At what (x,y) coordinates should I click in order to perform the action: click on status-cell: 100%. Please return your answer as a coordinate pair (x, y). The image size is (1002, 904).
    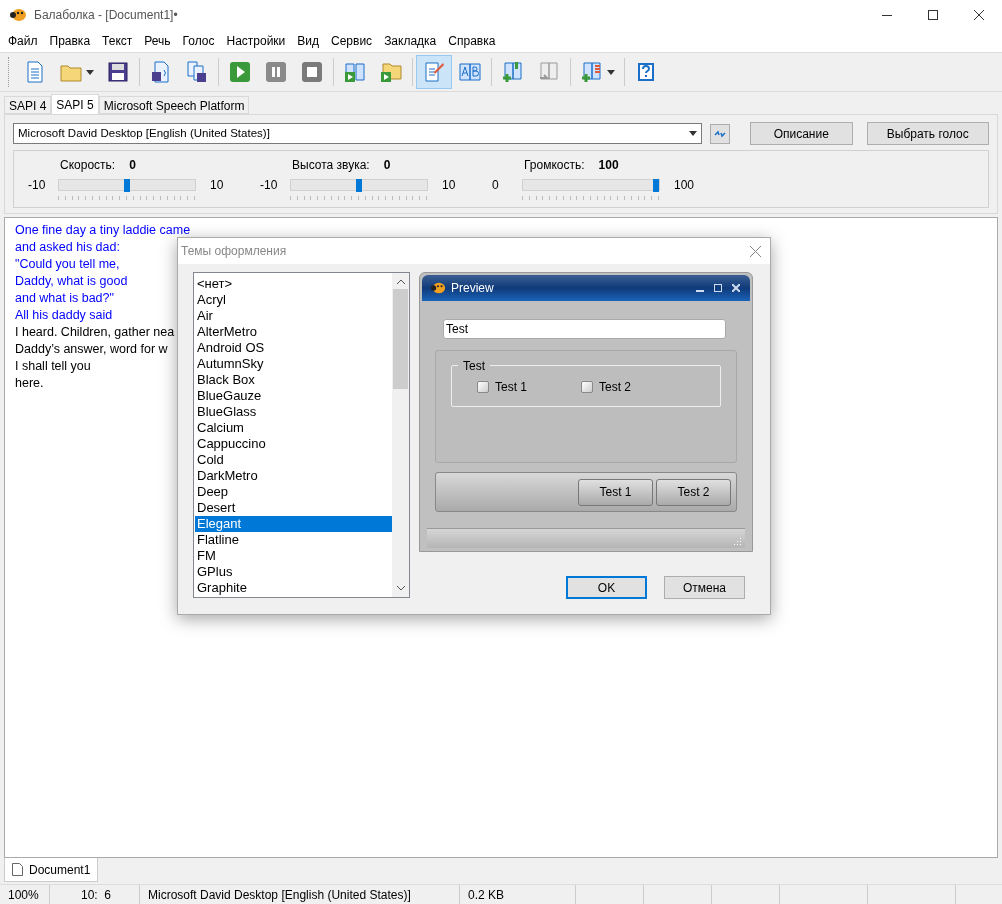
    Looking at the image, I should click on (25, 894).